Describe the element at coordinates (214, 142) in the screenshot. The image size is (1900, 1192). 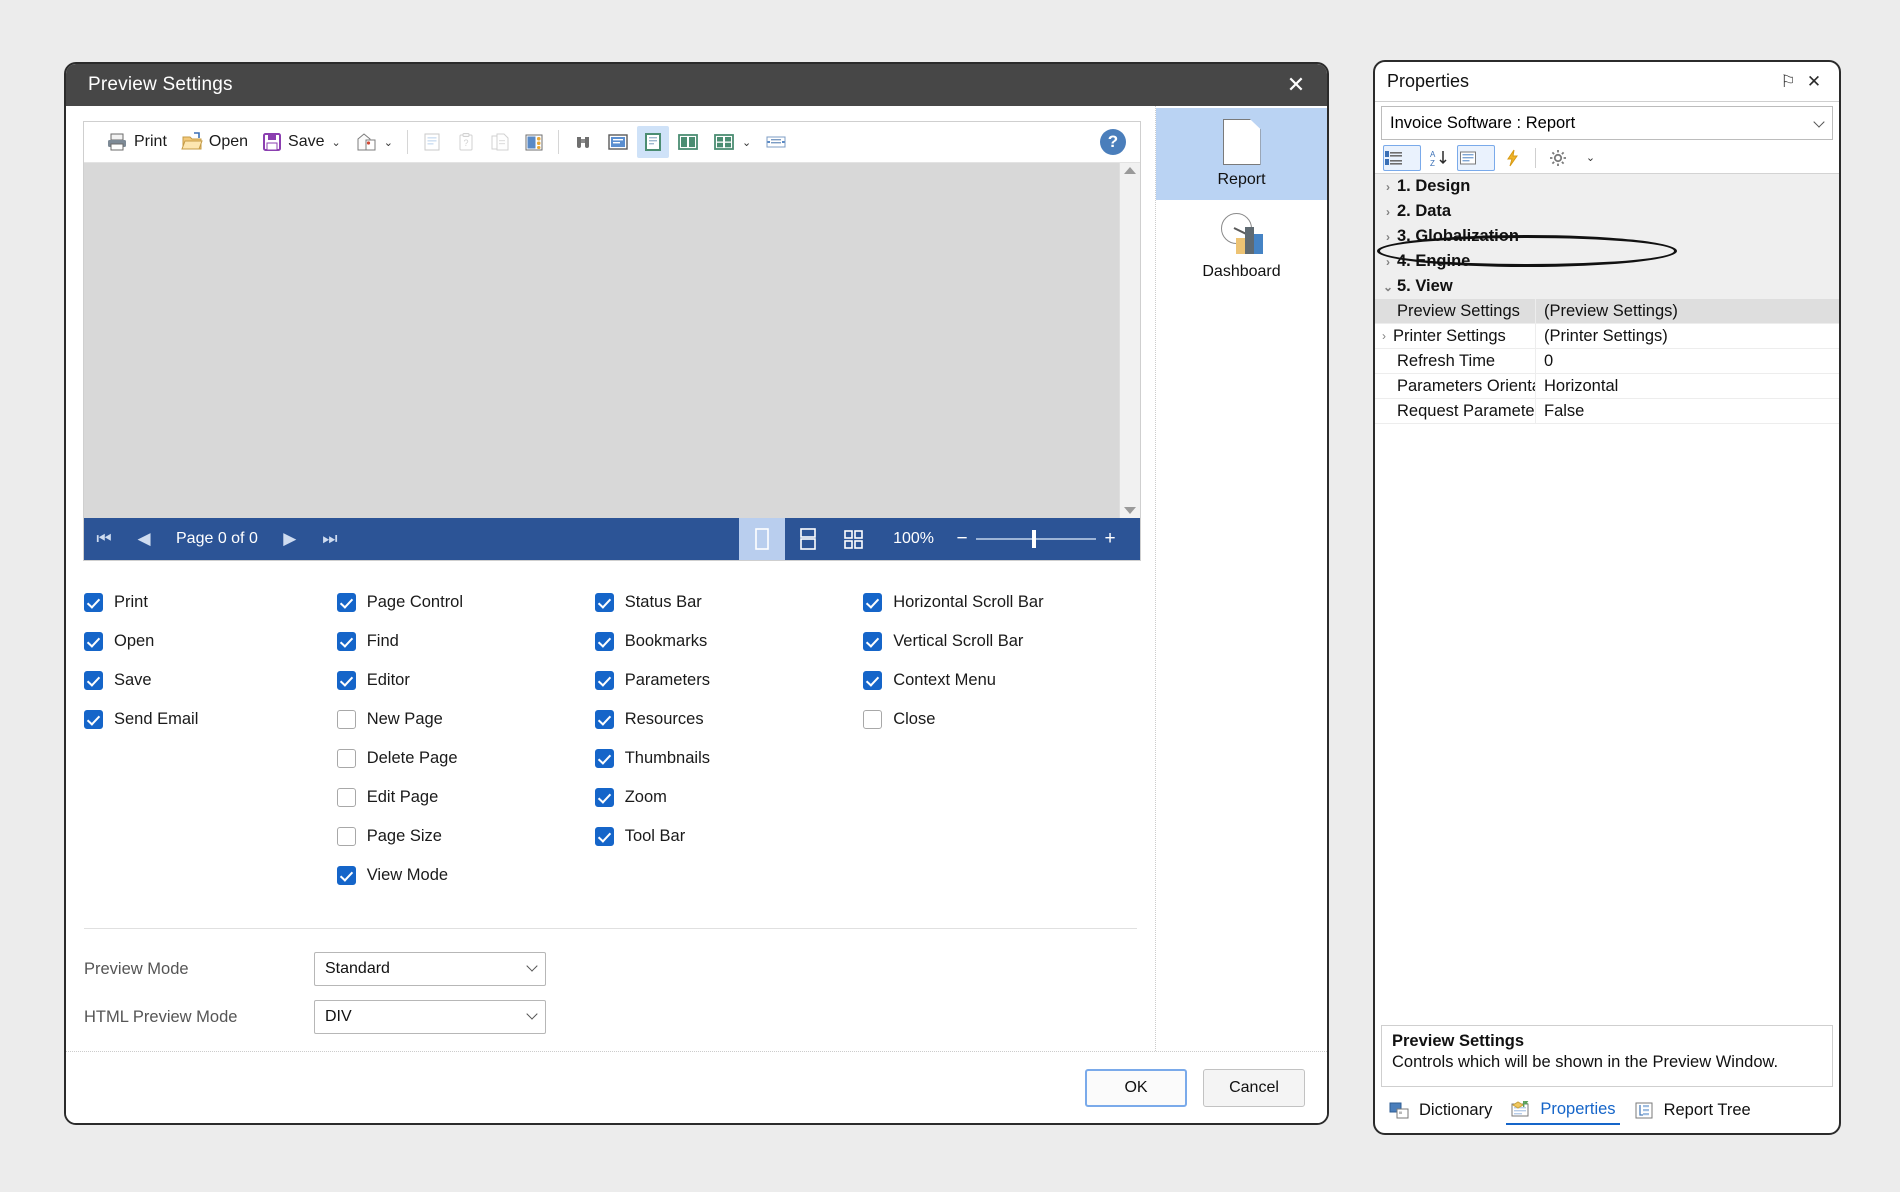
I see `toolbar-open-button: Open` at that location.